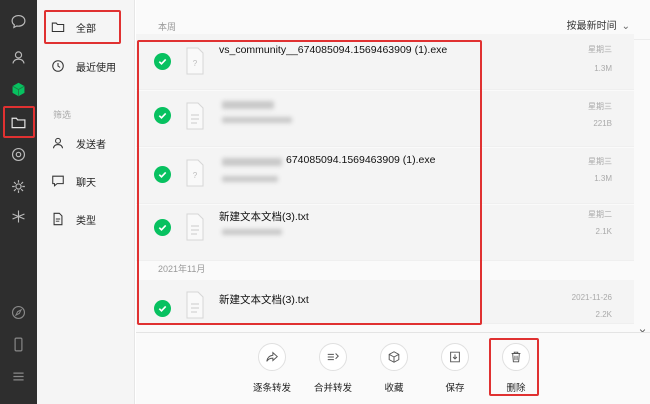 This screenshot has width=650, height=404. Describe the element at coordinates (272, 356) in the screenshot. I see `share-icon` at that location.